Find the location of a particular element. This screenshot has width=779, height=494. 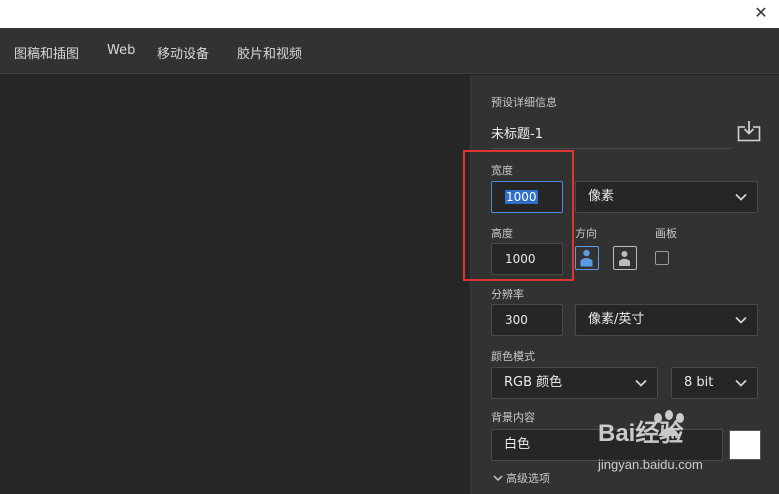

name-underline is located at coordinates (611, 148).